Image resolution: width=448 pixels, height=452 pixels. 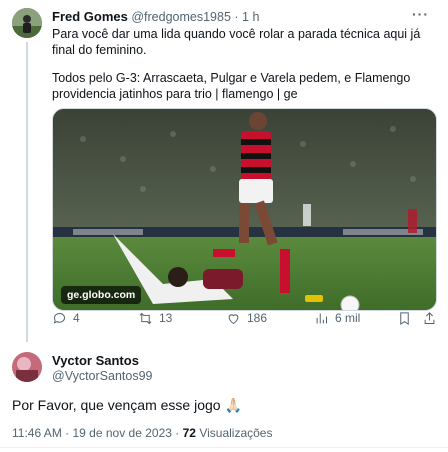 What do you see at coordinates (250, 17) in the screenshot?
I see `tweet-time: 1 h` at bounding box center [250, 17].